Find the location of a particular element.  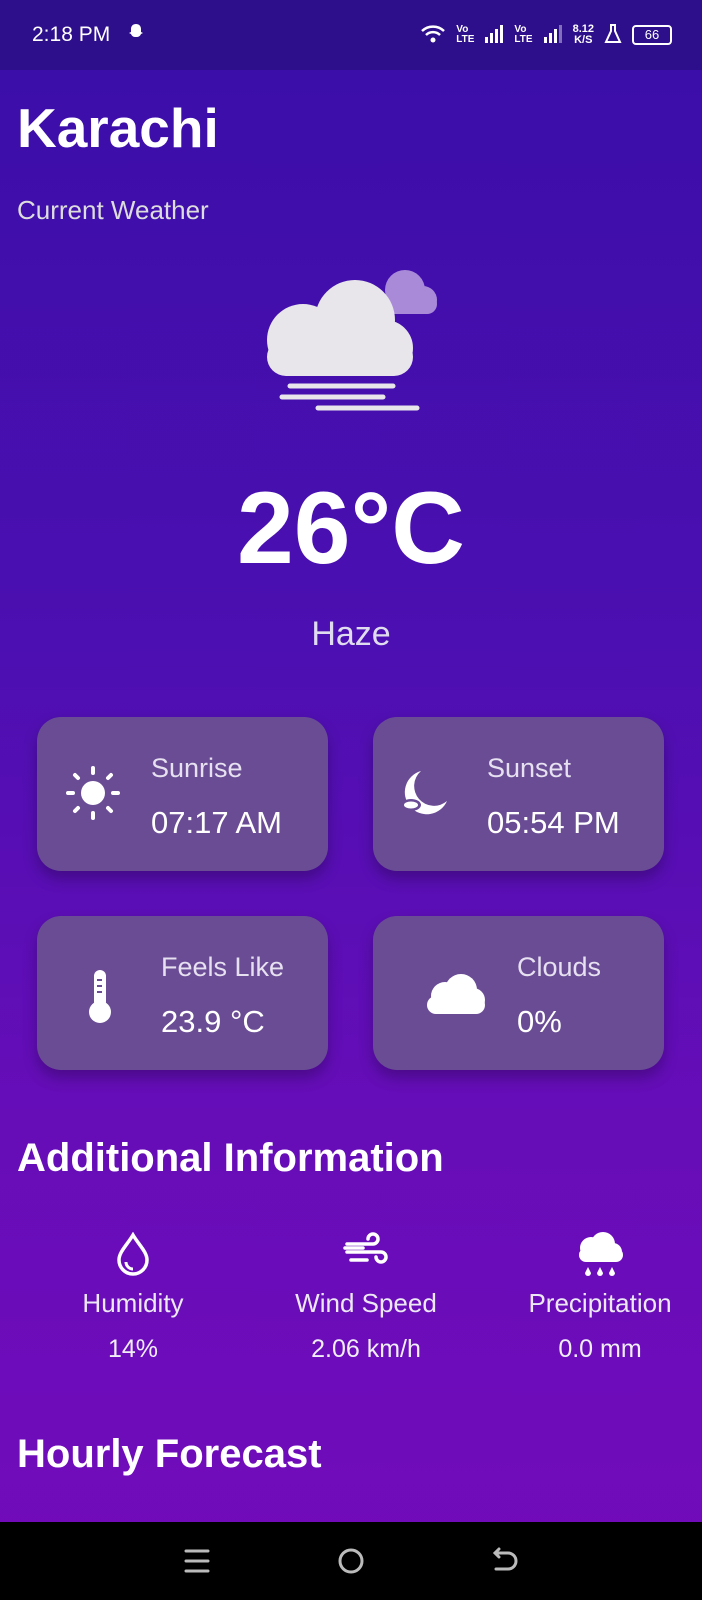

city-name: Karachi is located at coordinates (118, 128).